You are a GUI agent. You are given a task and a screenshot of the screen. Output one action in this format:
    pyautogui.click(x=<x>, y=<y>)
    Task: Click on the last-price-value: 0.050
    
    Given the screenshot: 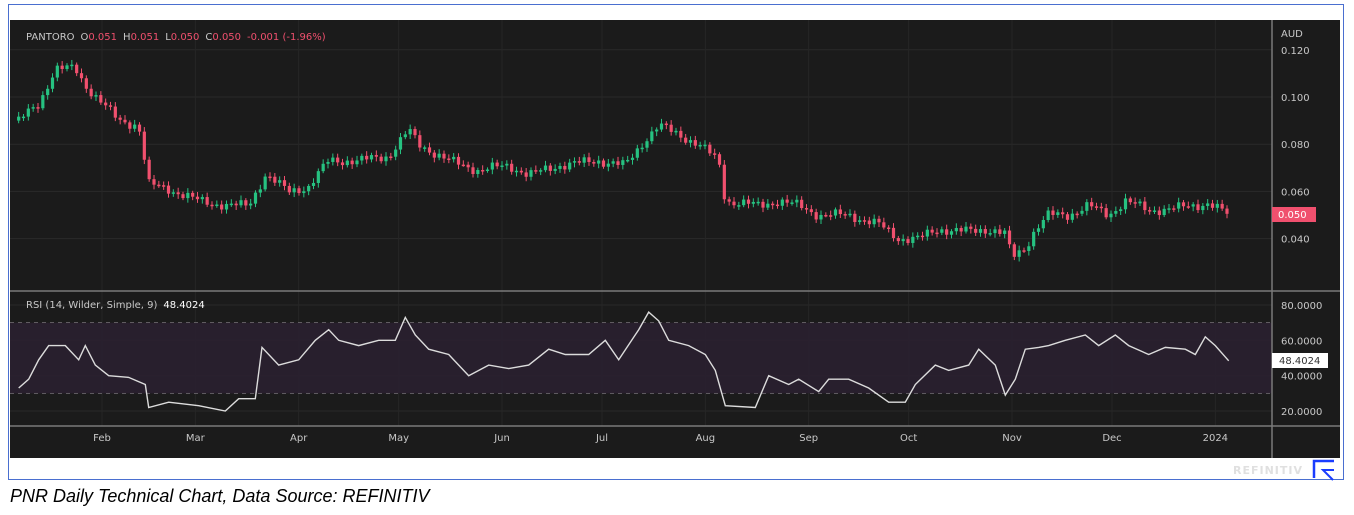 What is the action you would take?
    pyautogui.click(x=1292, y=215)
    